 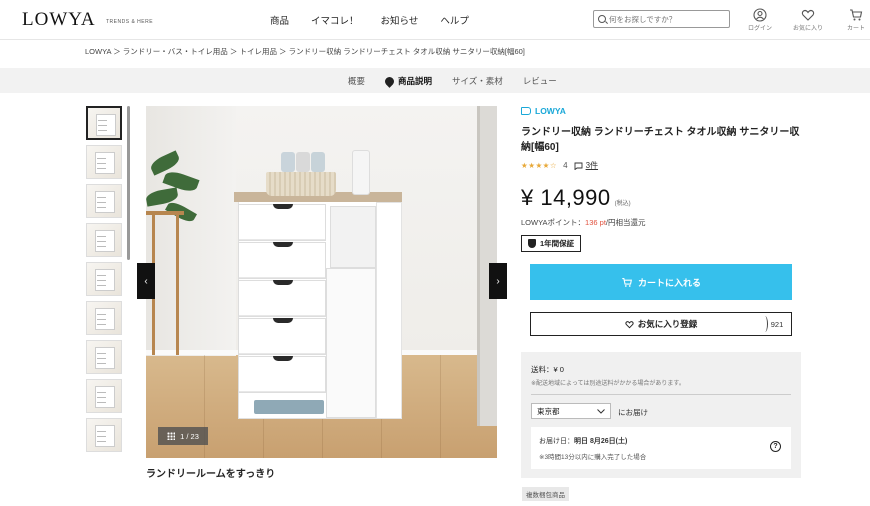 What do you see at coordinates (539, 165) in the screenshot?
I see `rating-stars: ★★★★☆` at bounding box center [539, 165].